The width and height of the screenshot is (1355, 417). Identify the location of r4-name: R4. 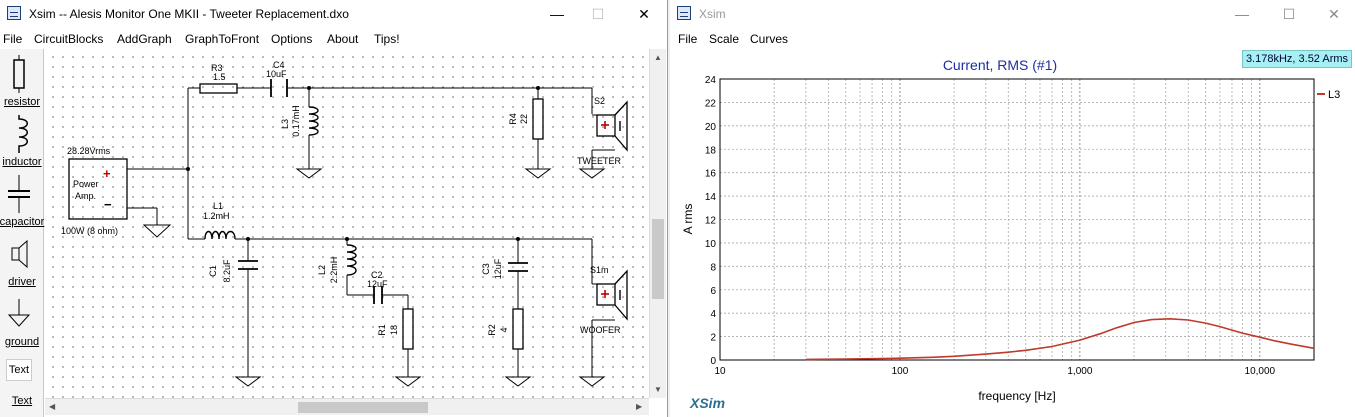
(513, 119).